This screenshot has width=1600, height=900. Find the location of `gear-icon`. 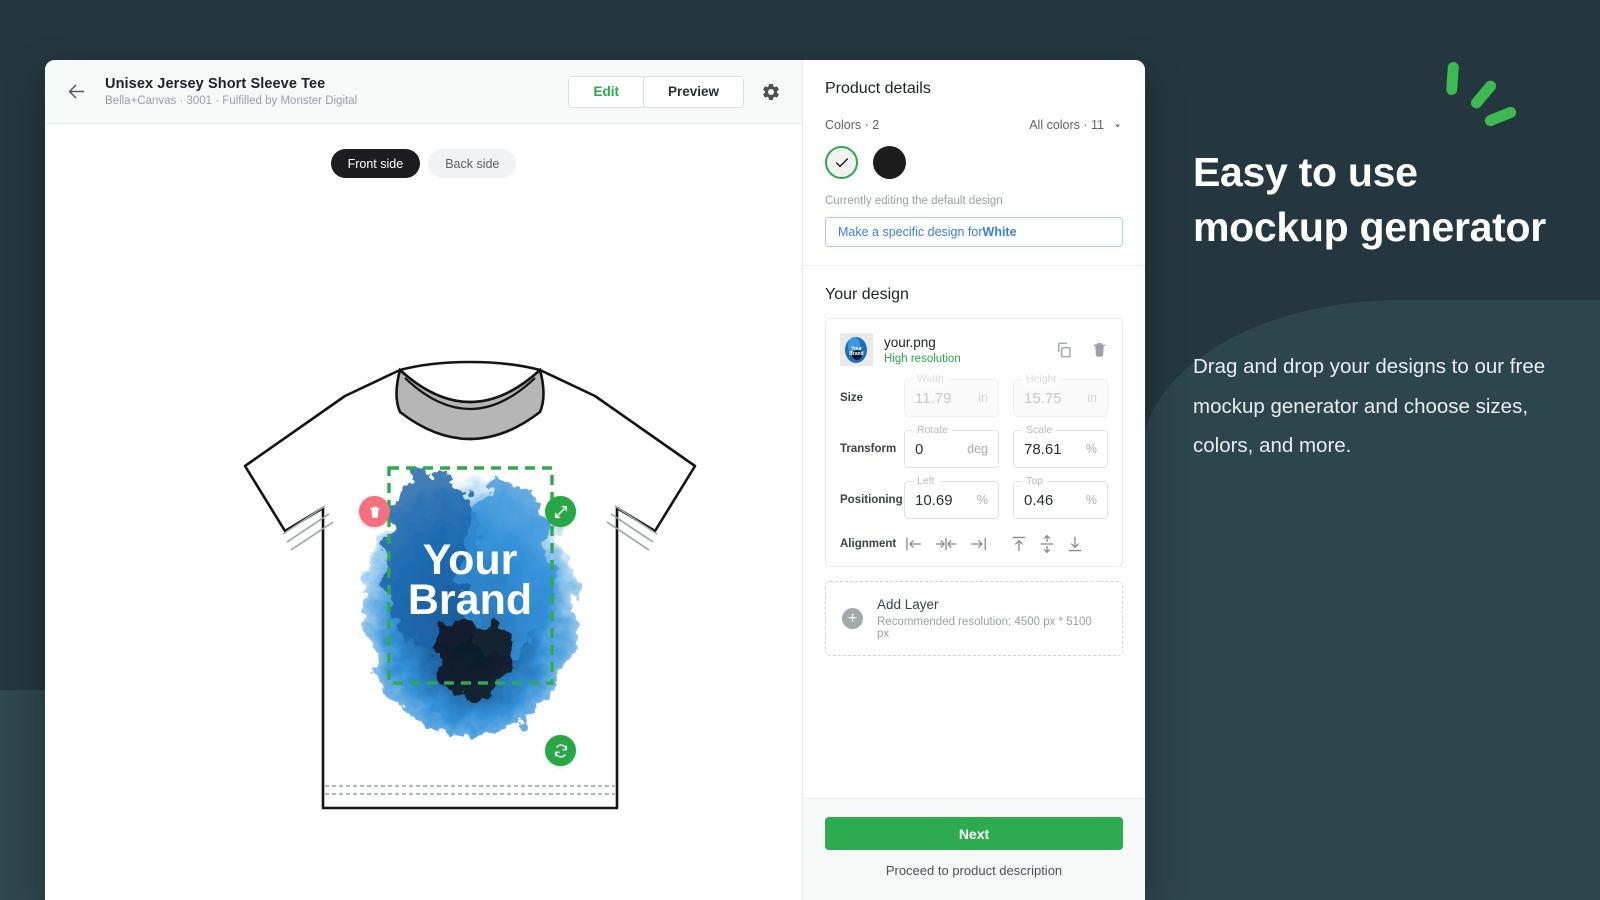

gear-icon is located at coordinates (771, 92).